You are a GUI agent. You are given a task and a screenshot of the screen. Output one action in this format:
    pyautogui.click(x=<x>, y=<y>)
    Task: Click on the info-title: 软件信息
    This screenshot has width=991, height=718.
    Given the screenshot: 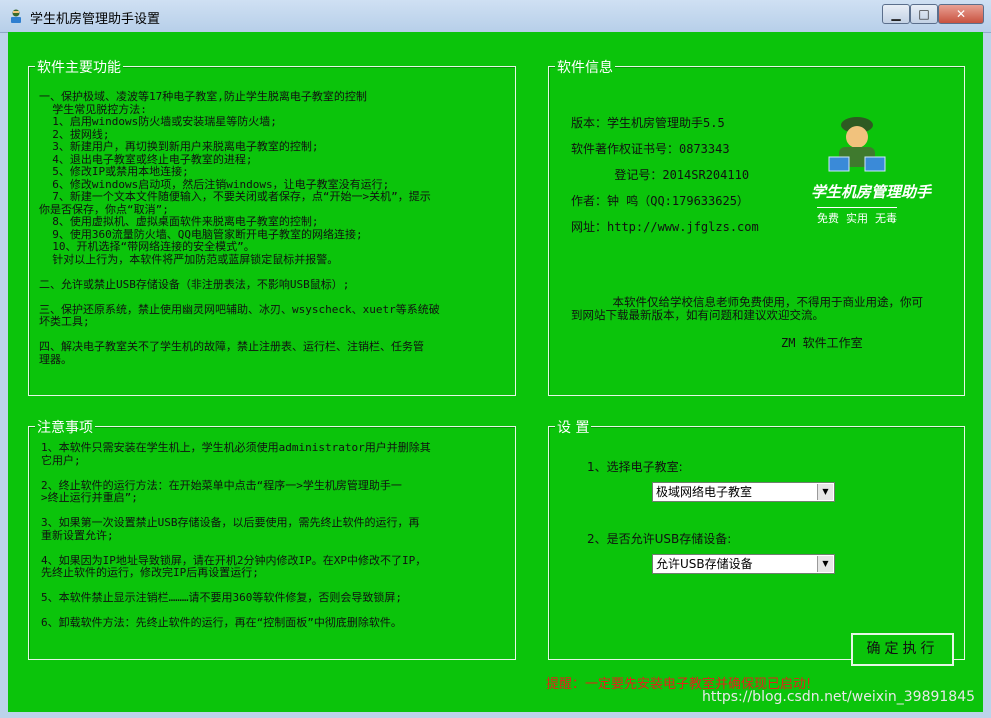 What is the action you would take?
    pyautogui.click(x=585, y=67)
    